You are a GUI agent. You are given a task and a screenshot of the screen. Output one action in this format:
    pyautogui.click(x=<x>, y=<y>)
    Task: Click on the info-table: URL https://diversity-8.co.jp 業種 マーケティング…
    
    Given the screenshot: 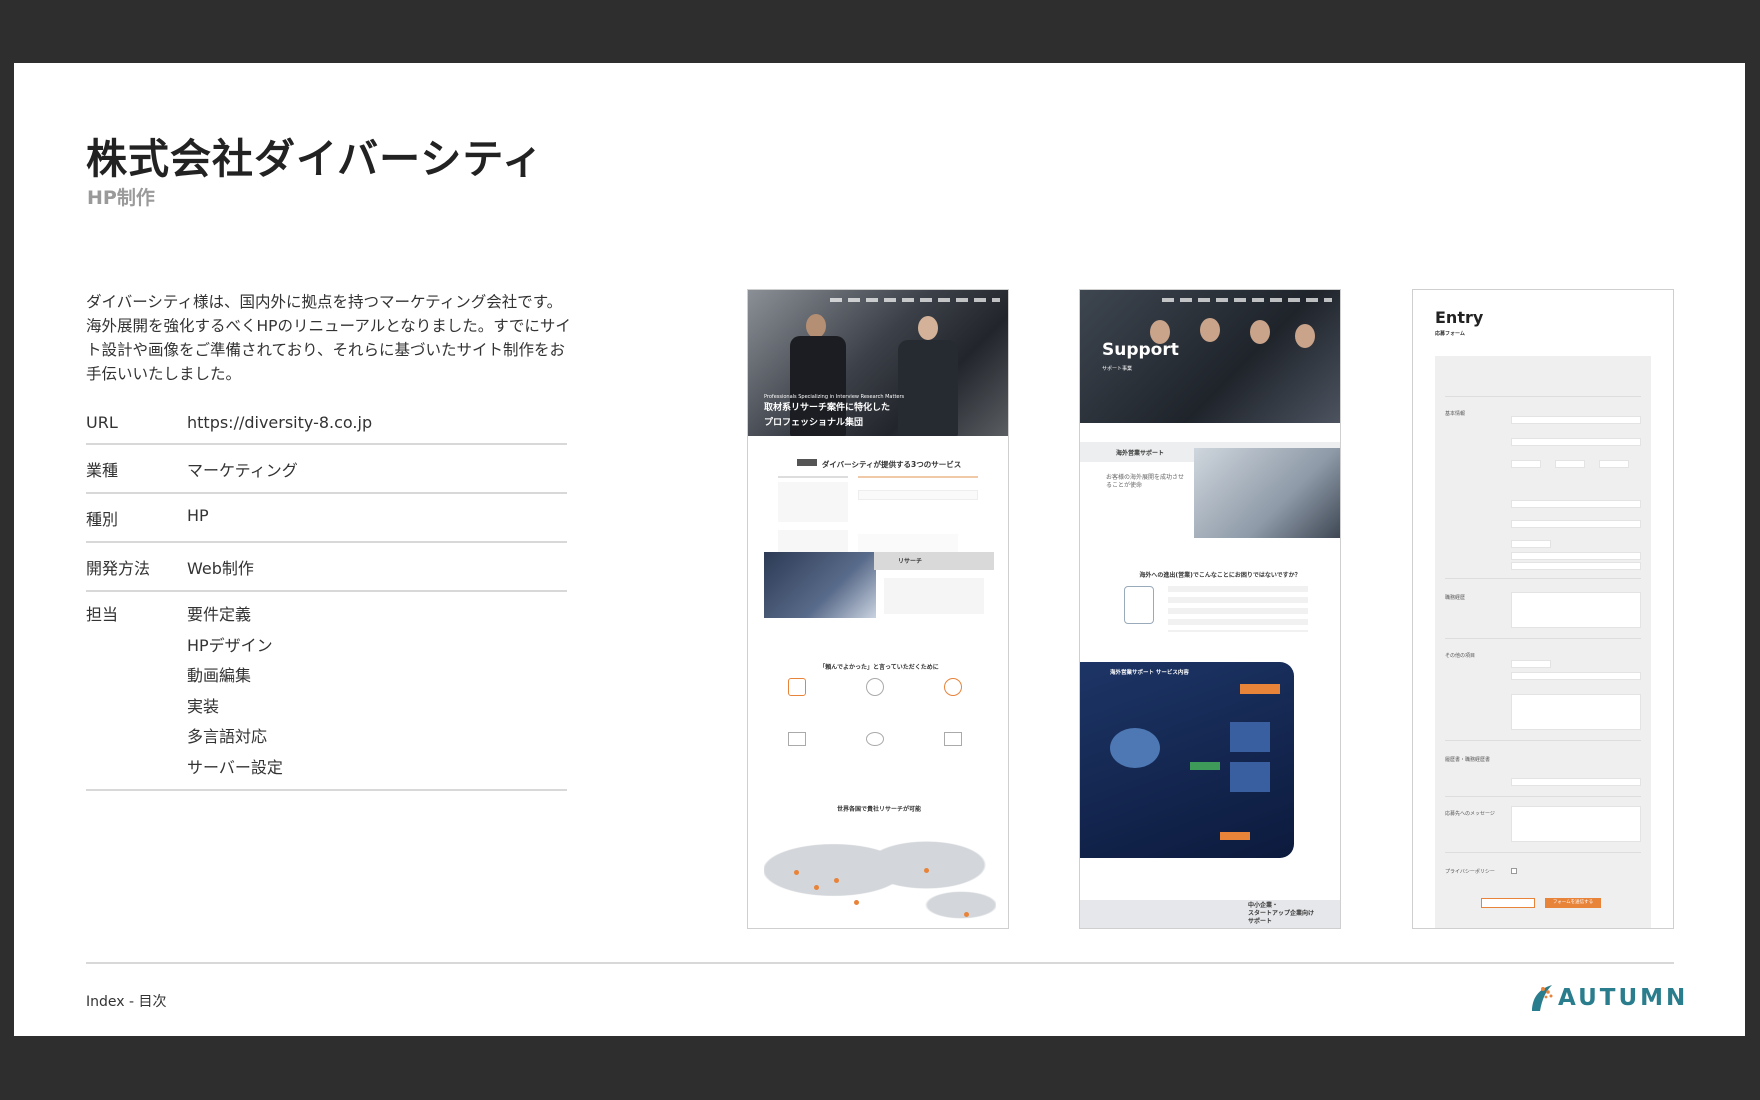 What is the action you would take?
    pyautogui.click(x=326, y=596)
    